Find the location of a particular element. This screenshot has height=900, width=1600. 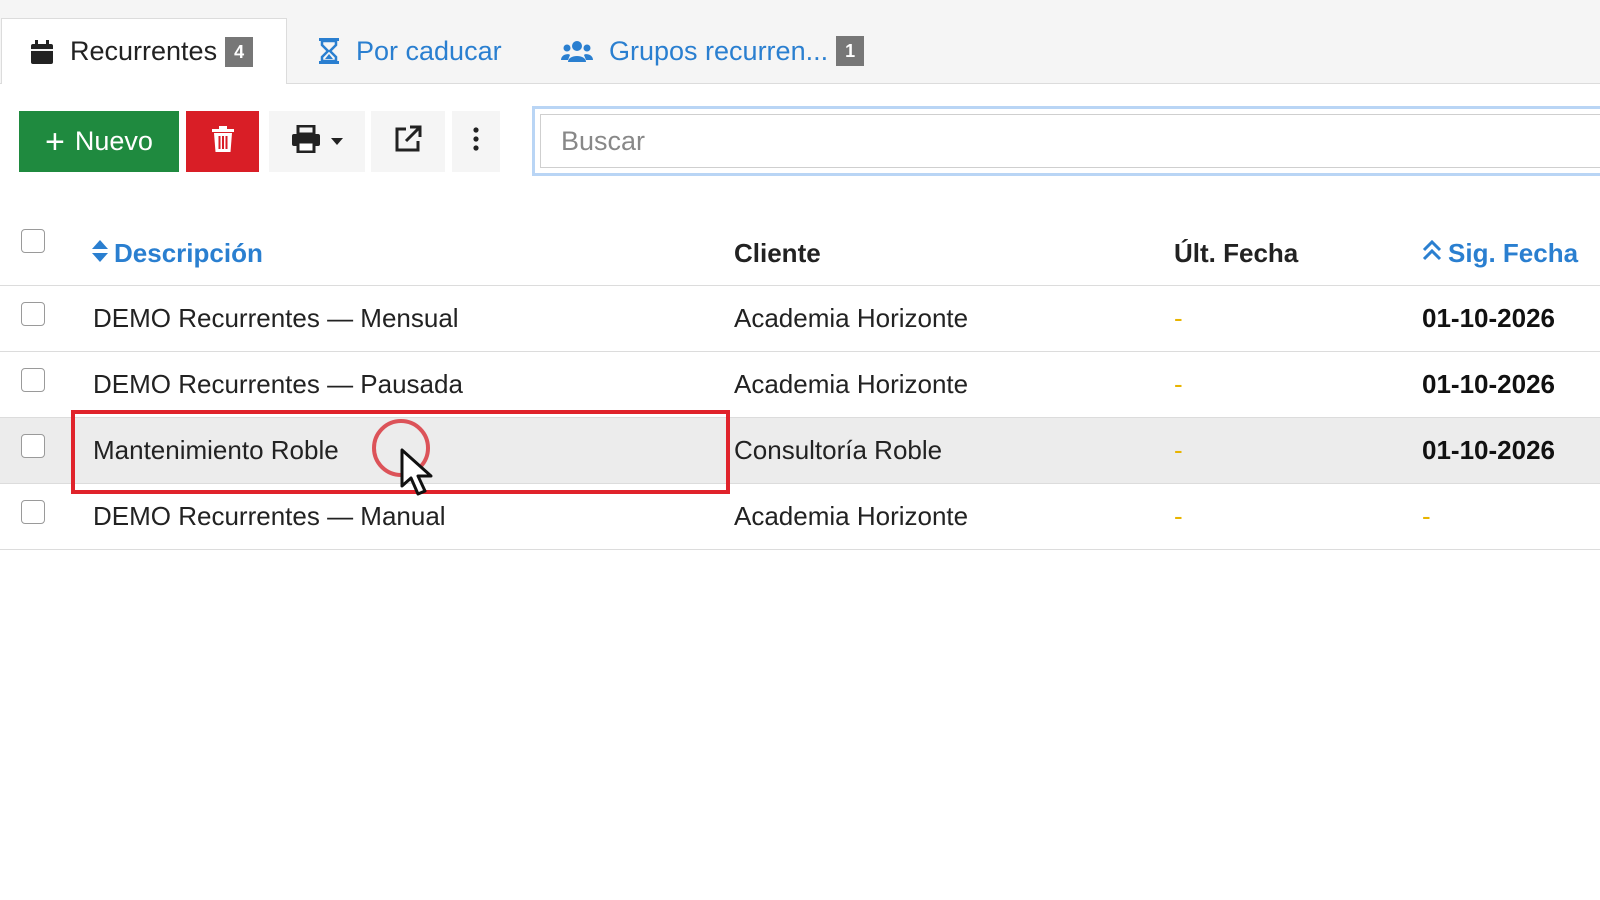

tab-recurrentes-label: Recurrentes is located at coordinates (144, 51).